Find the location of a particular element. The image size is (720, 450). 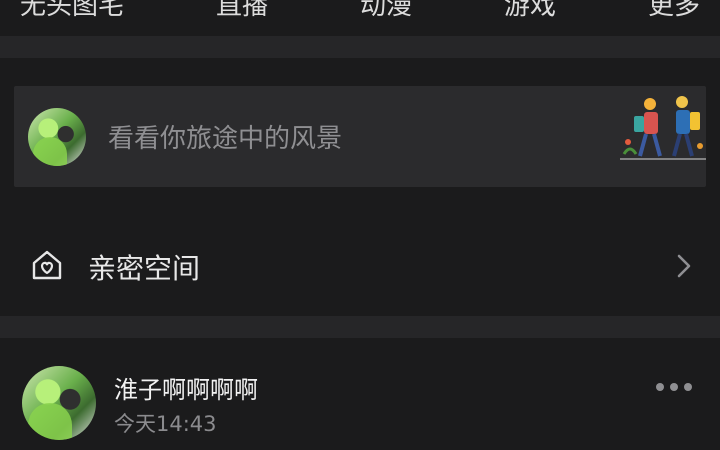

author-avatar is located at coordinates (59, 403).